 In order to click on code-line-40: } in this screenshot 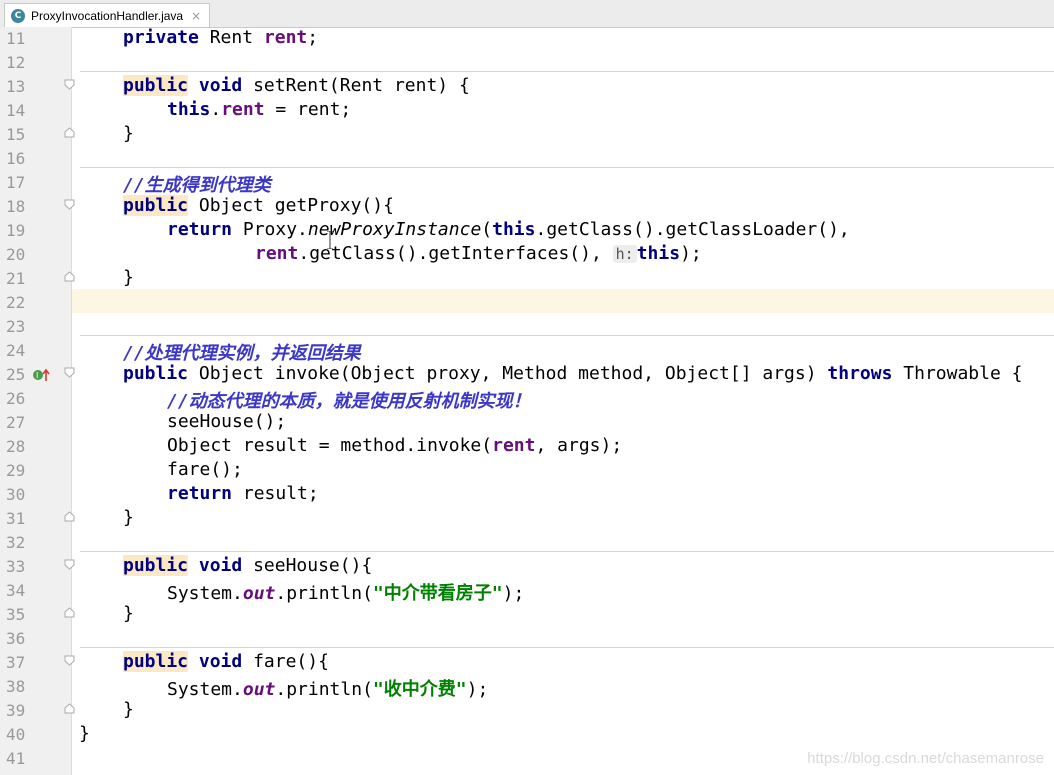, I will do `click(84, 733)`.